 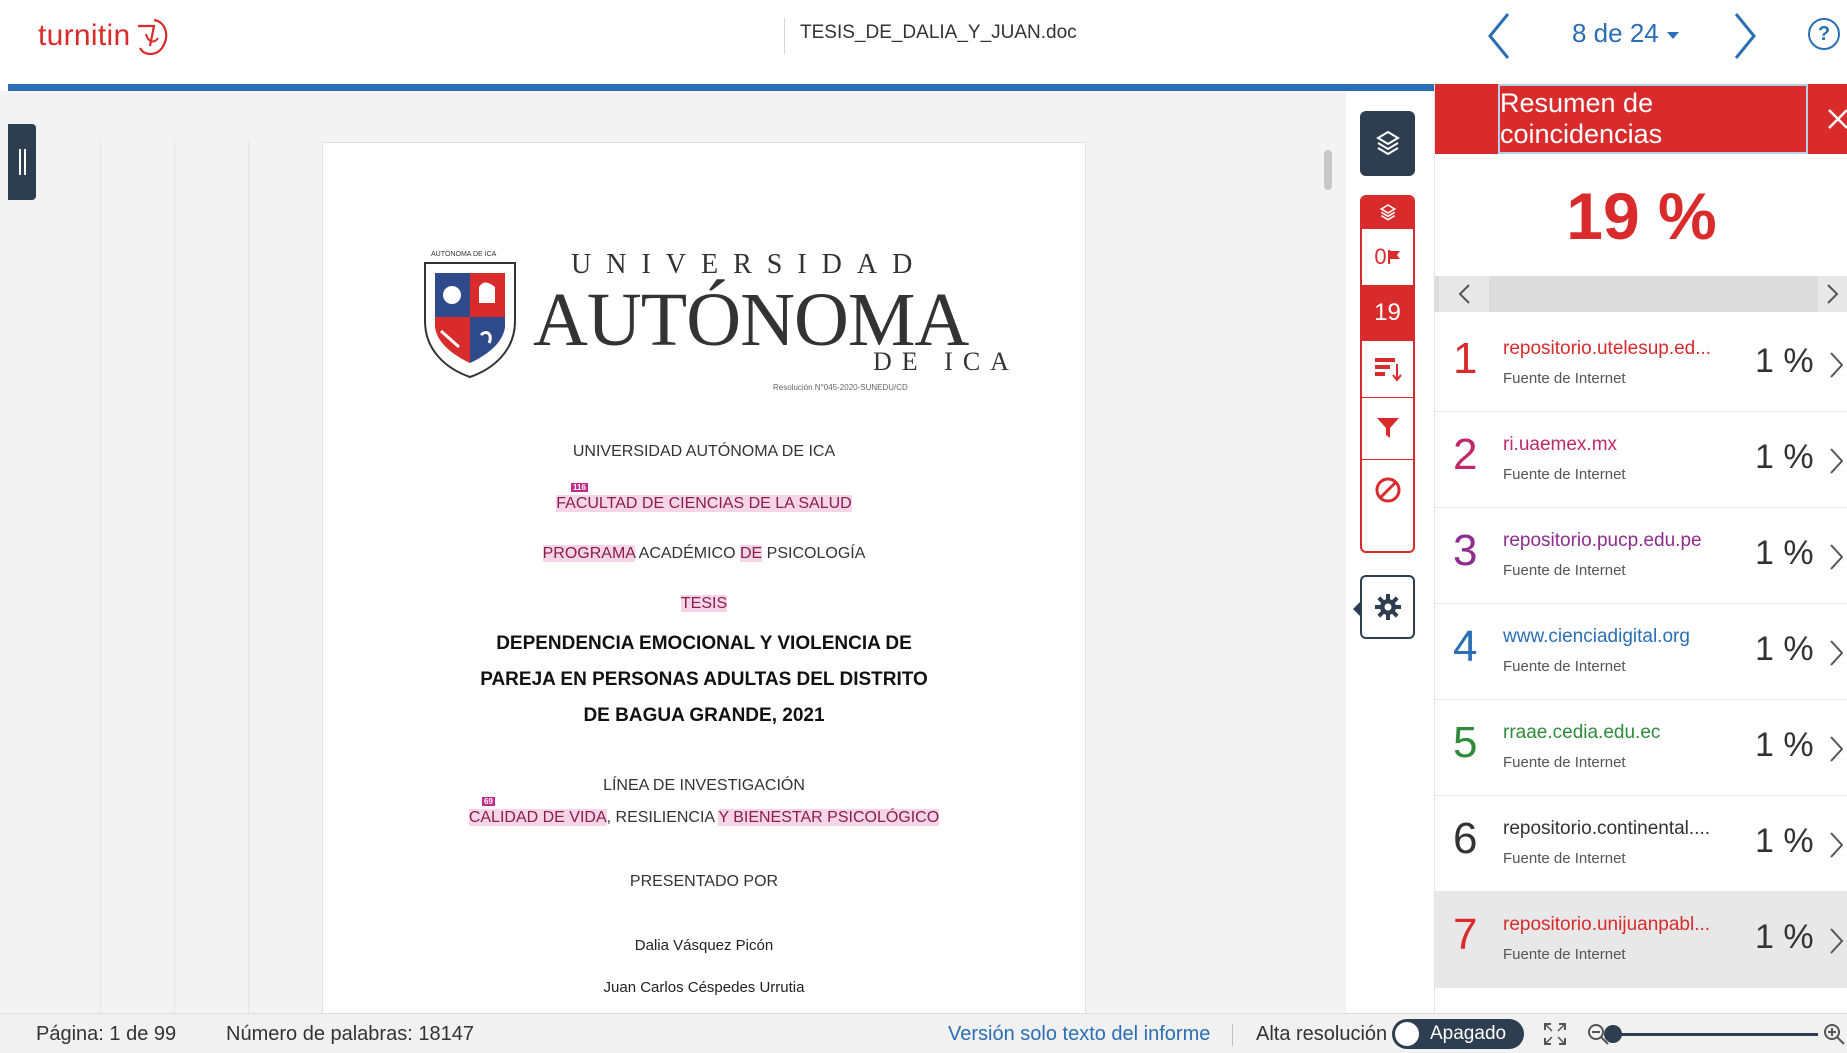 I want to click on high-resolution-toggle: Apagado, so click(x=1458, y=1034).